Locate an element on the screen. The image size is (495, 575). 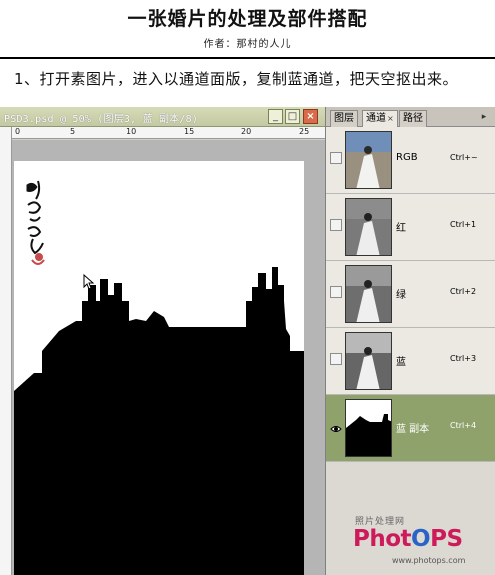
channel-row-red: 红 Ctrl+1 is located at coordinates (410, 227).